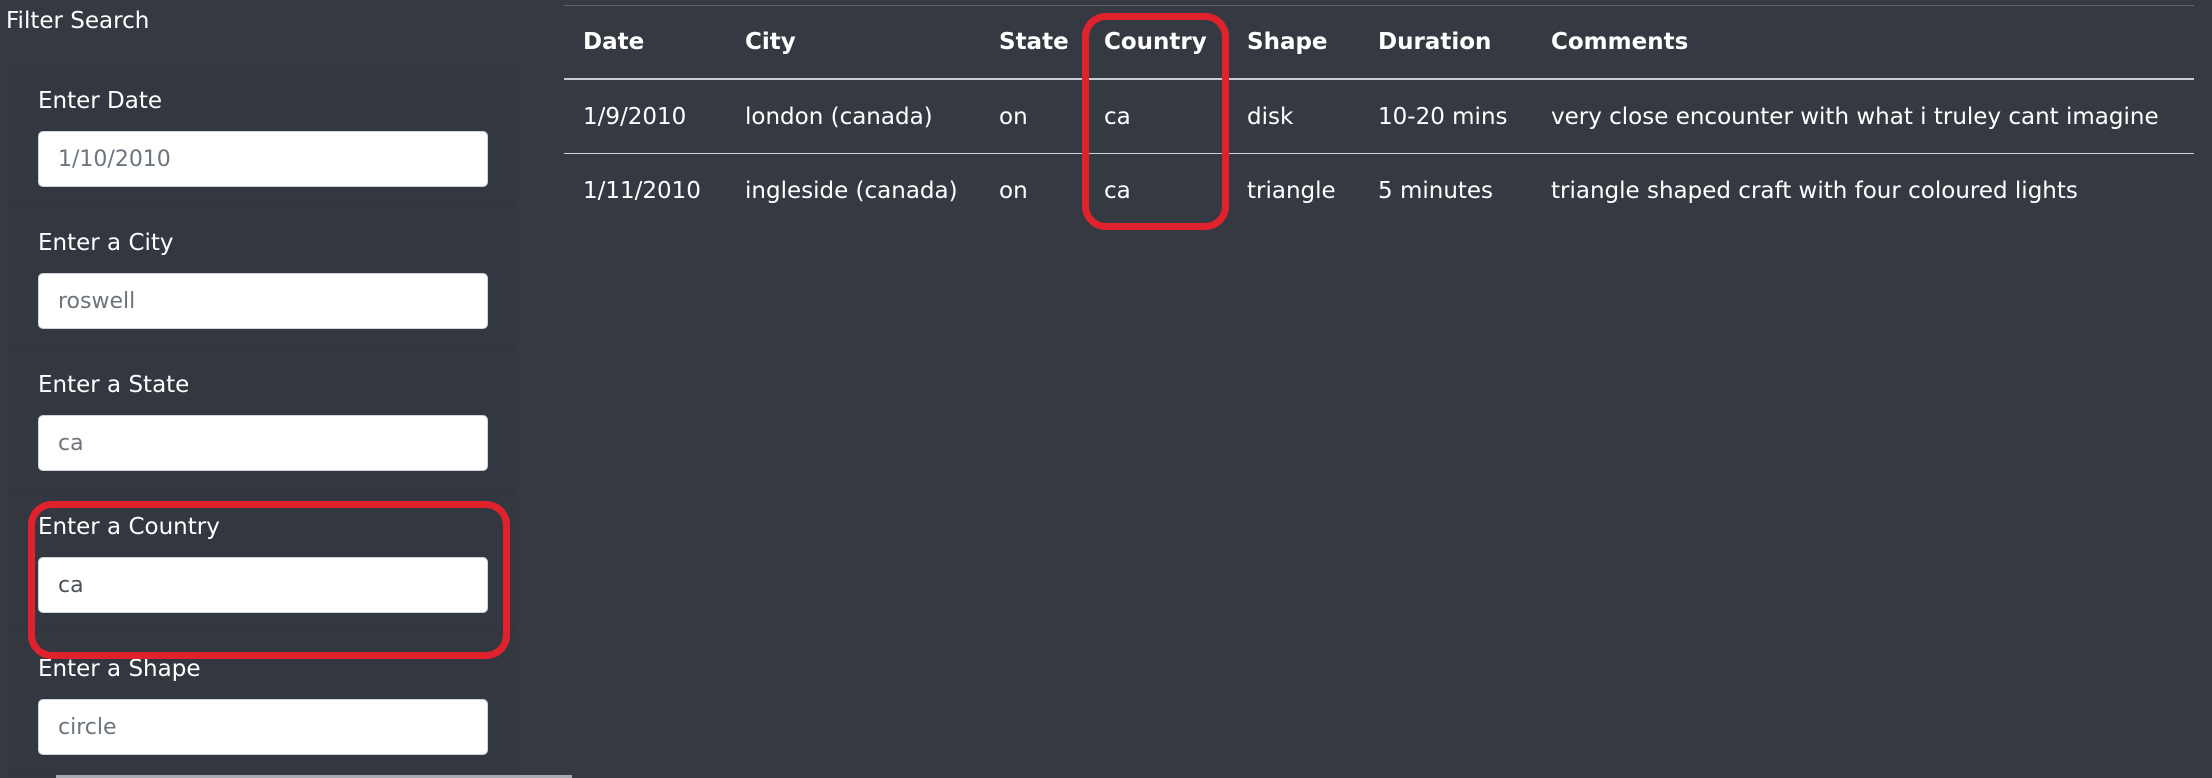 Image resolution: width=2212 pixels, height=778 pixels. I want to click on header-state: State, so click(1032, 42).